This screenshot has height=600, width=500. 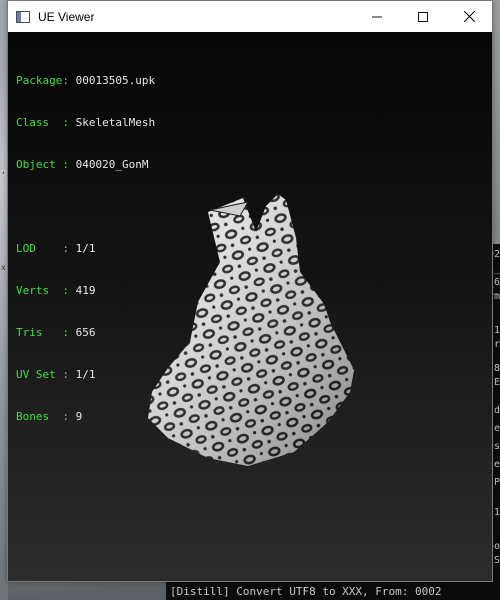 I want to click on info-label: UV Set :, so click(x=46, y=374).